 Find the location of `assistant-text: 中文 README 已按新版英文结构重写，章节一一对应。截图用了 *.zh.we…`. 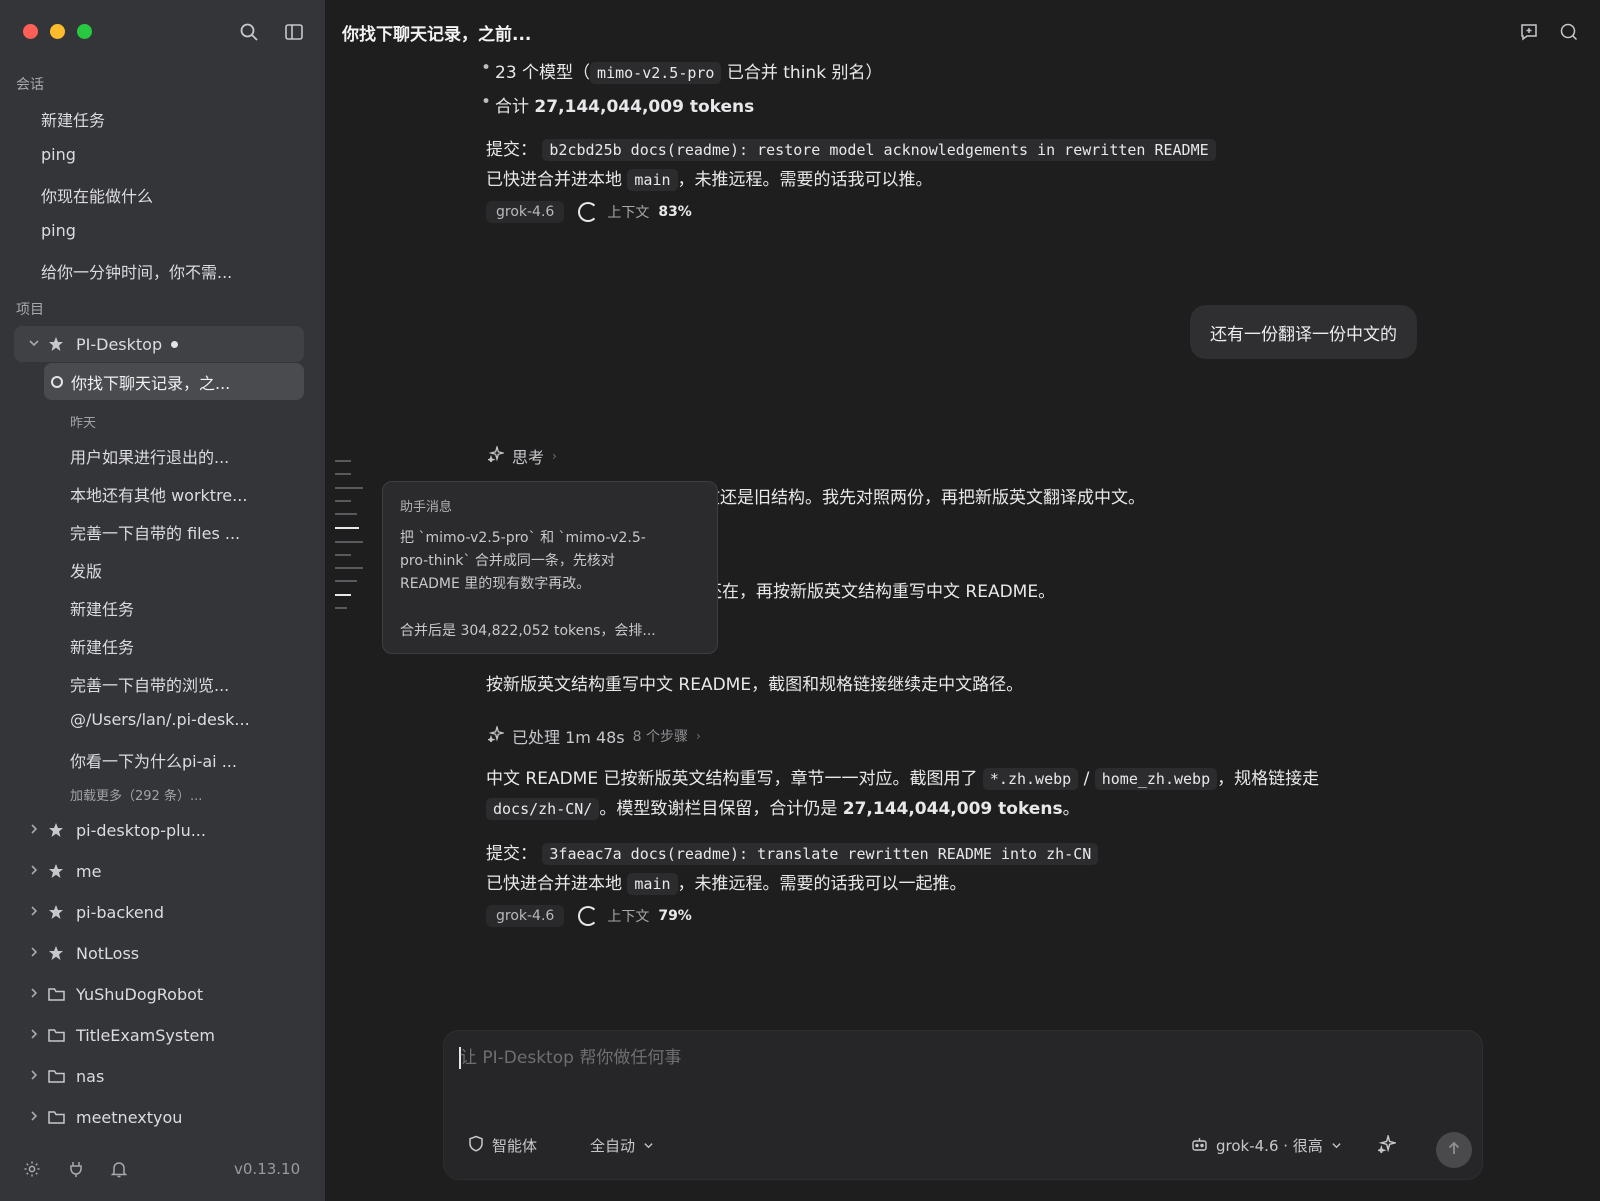

assistant-text: 中文 README 已按新版英文结构重写，章节一一对应。截图用了 *.zh.we… is located at coordinates (903, 777).